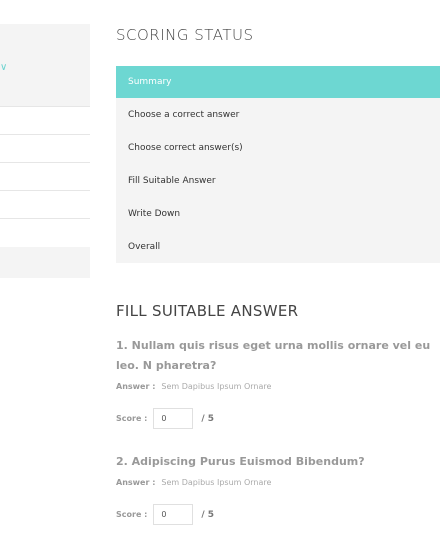  I want to click on status-row-overall: Overall, so click(278, 246).